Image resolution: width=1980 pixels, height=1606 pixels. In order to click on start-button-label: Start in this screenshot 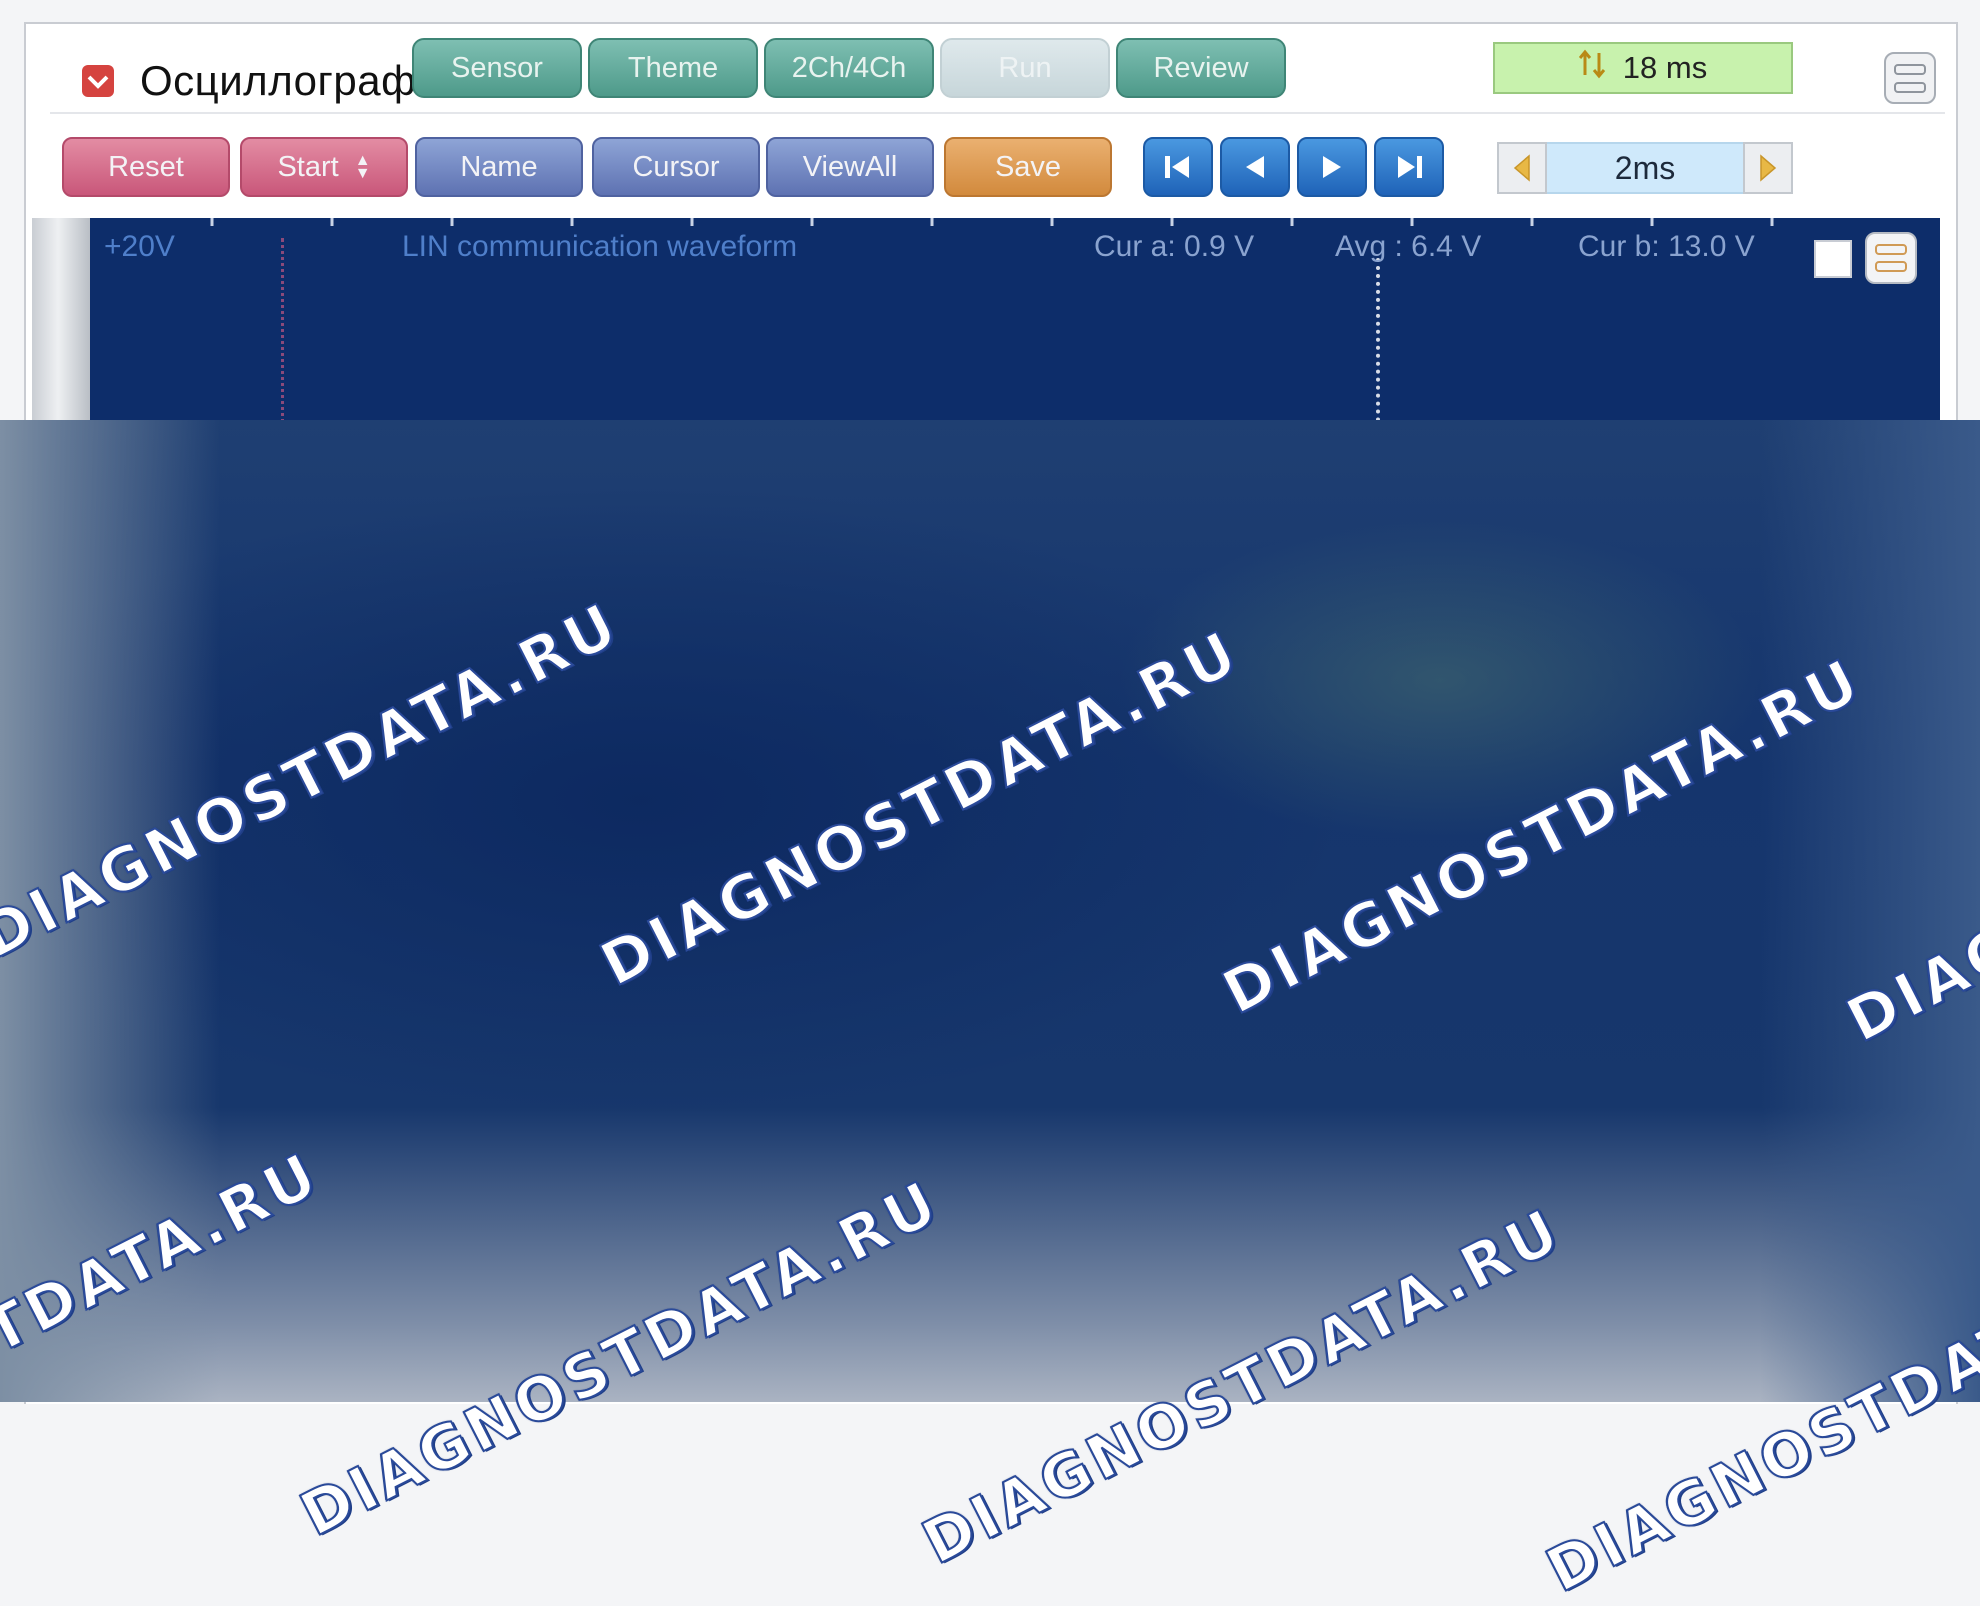, I will do `click(308, 166)`.